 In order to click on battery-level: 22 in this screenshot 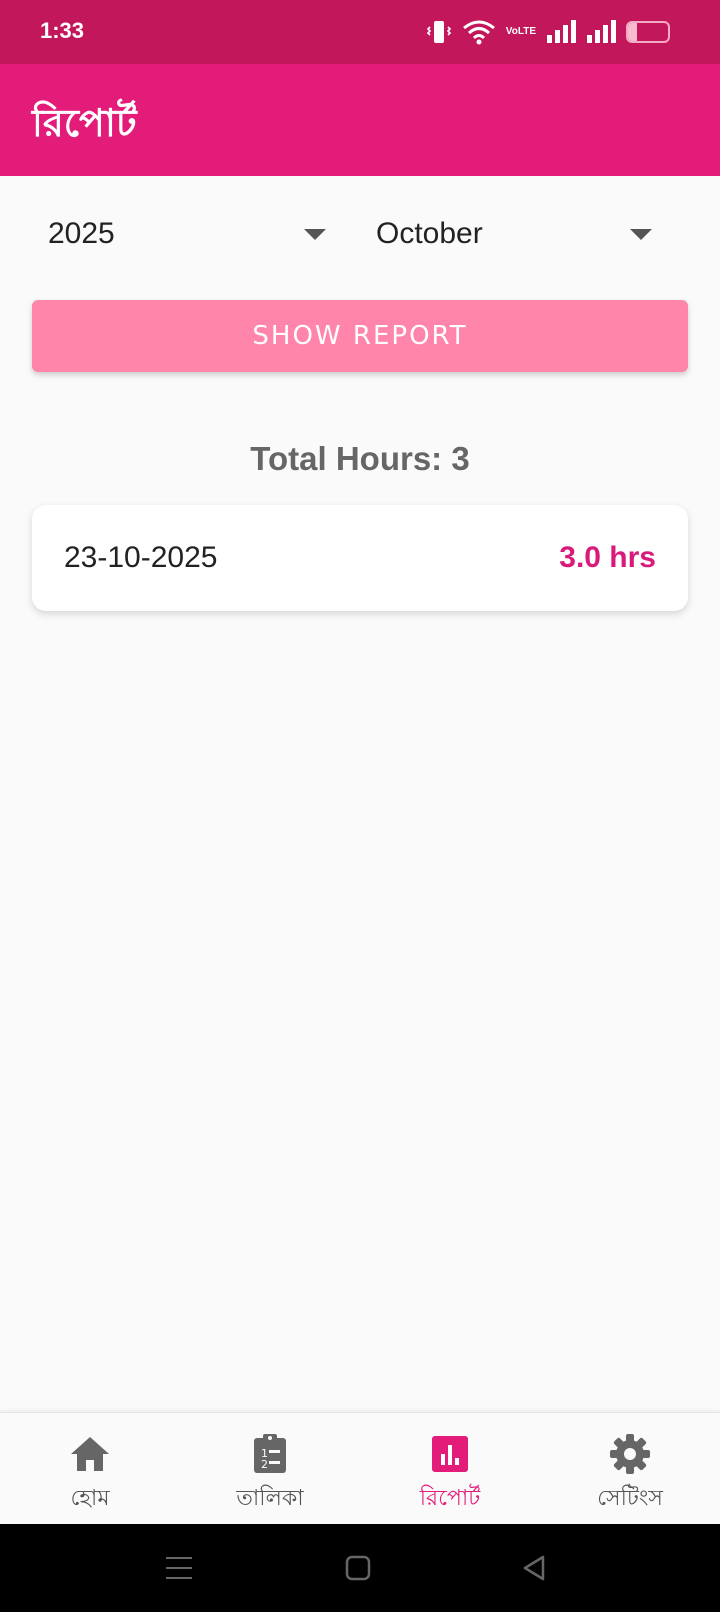, I will do `click(648, 32)`.